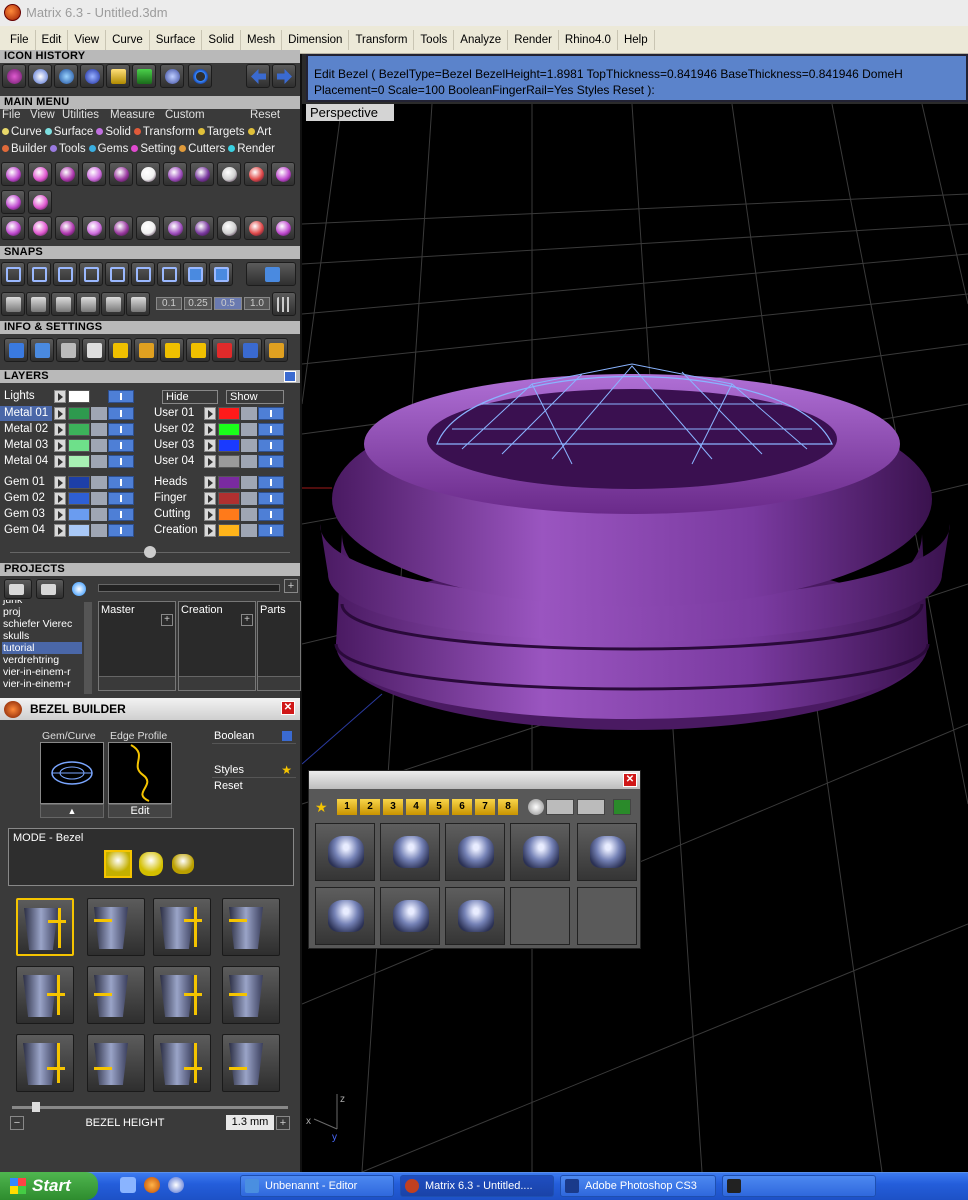 This screenshot has height=1200, width=968. Describe the element at coordinates (152, 1185) in the screenshot. I see `quicklaunch-firefox-icon` at that location.